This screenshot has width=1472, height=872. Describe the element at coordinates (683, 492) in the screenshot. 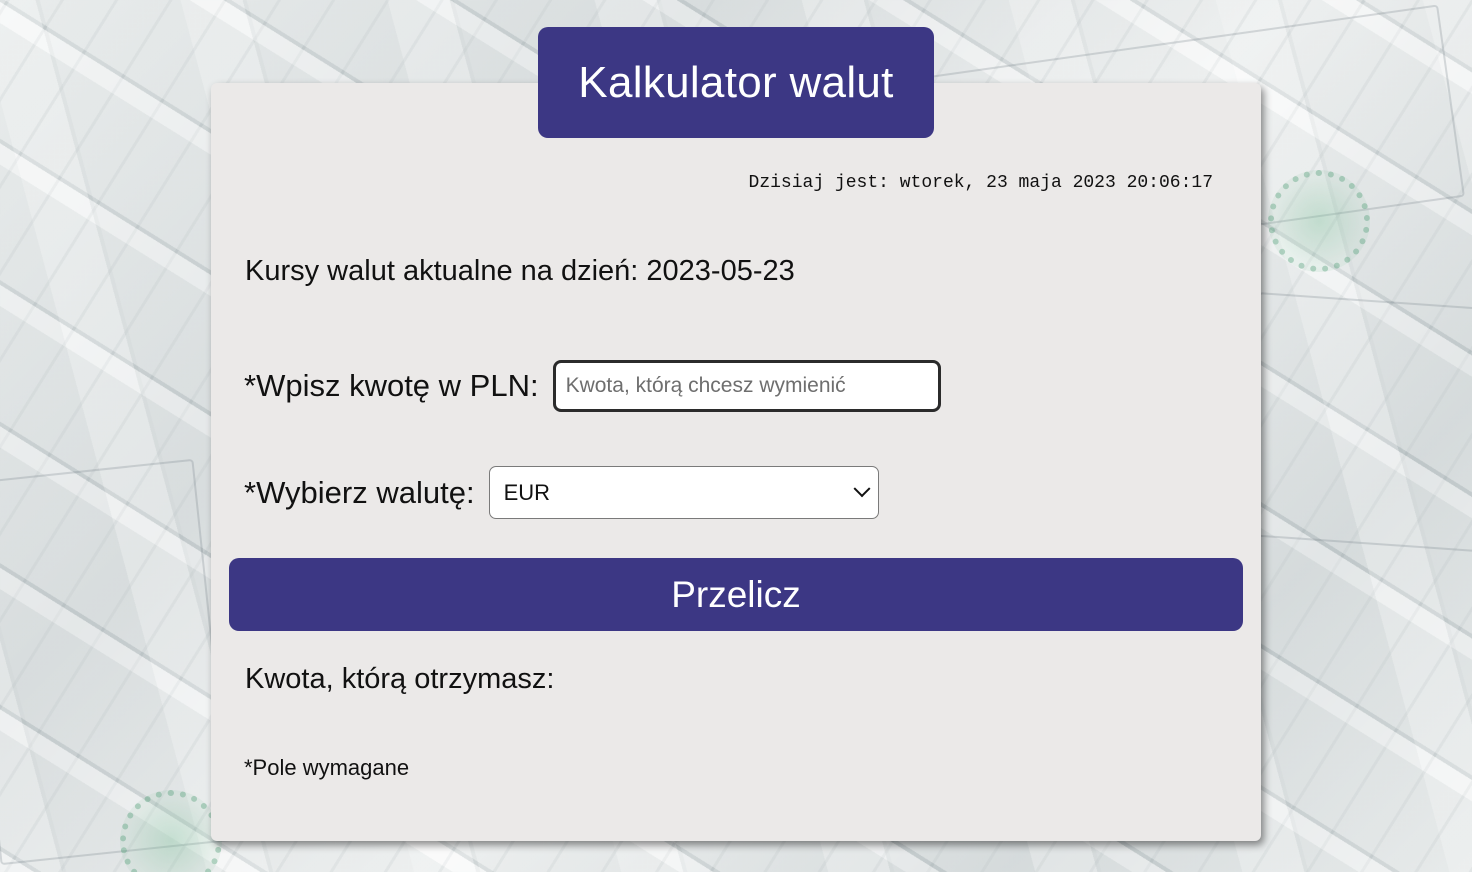

I see `currency-select: EUR` at that location.